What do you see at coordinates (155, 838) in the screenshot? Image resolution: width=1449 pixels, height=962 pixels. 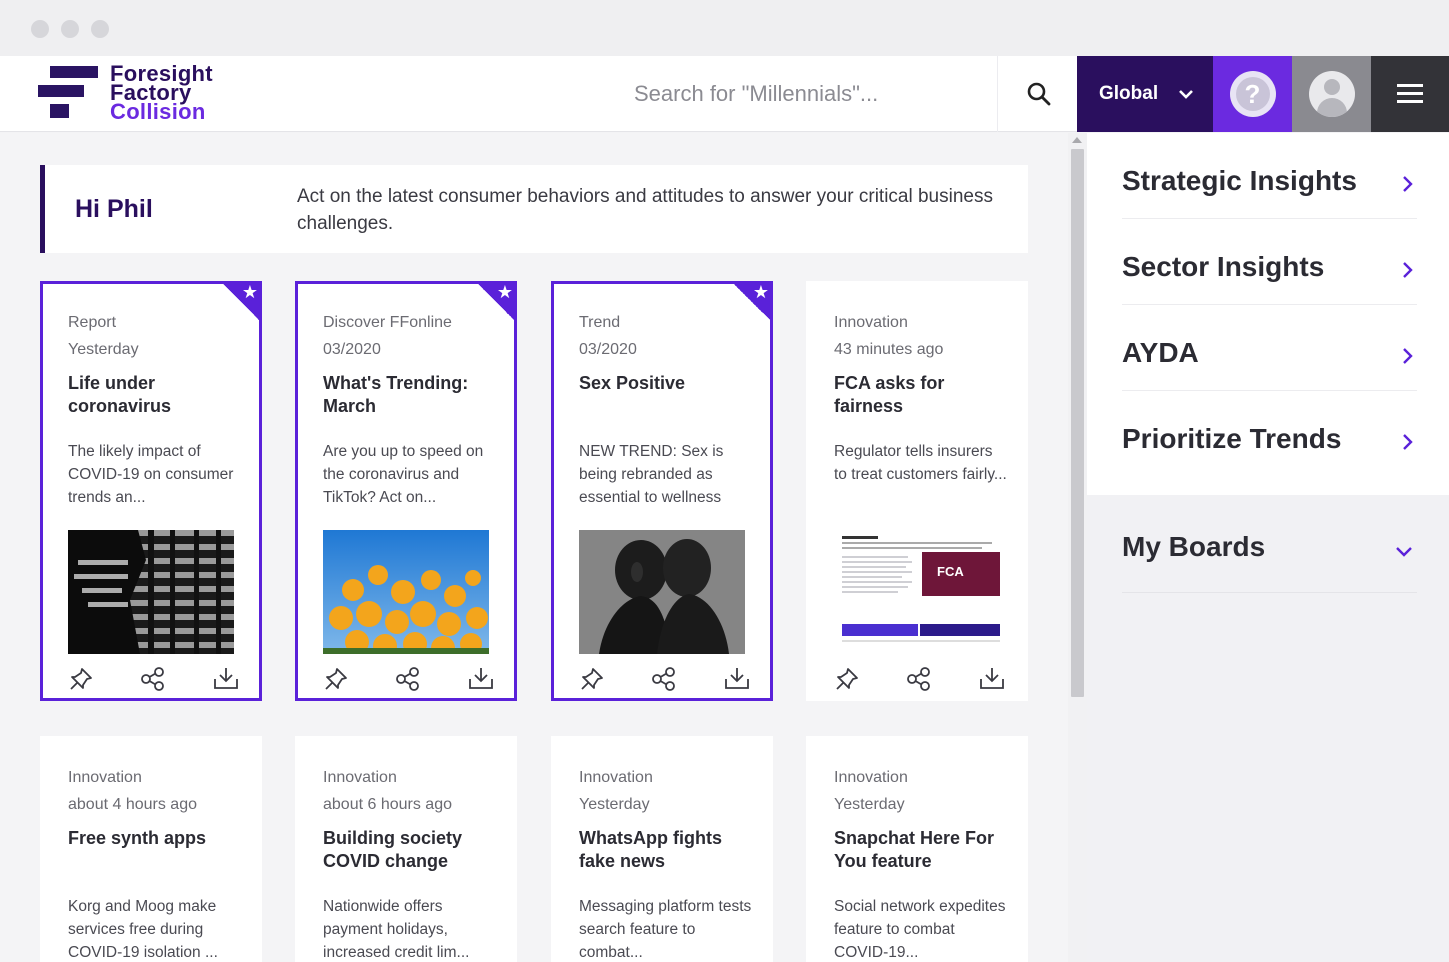 I see `card-title: Free synth apps` at bounding box center [155, 838].